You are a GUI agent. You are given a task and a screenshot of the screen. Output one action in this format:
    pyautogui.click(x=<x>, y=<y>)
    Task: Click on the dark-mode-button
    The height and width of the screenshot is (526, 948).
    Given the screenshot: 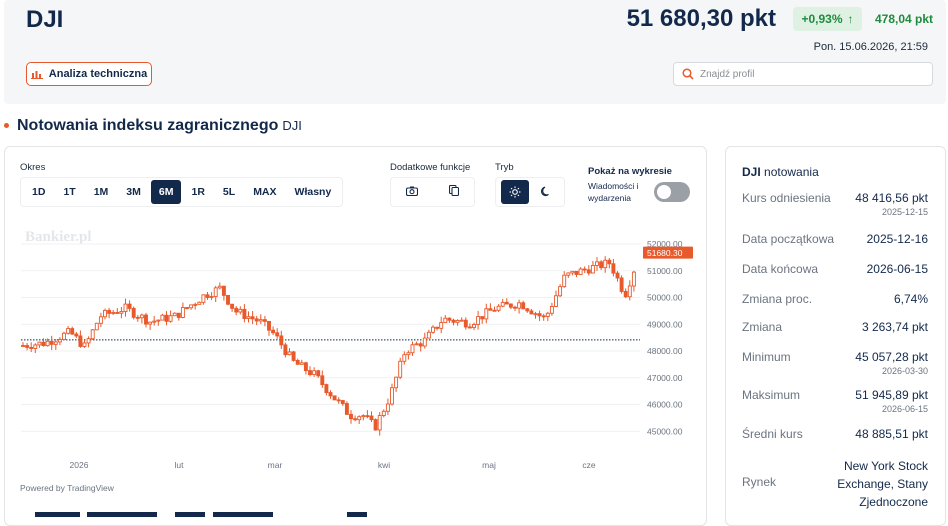 What is the action you would take?
    pyautogui.click(x=546, y=192)
    